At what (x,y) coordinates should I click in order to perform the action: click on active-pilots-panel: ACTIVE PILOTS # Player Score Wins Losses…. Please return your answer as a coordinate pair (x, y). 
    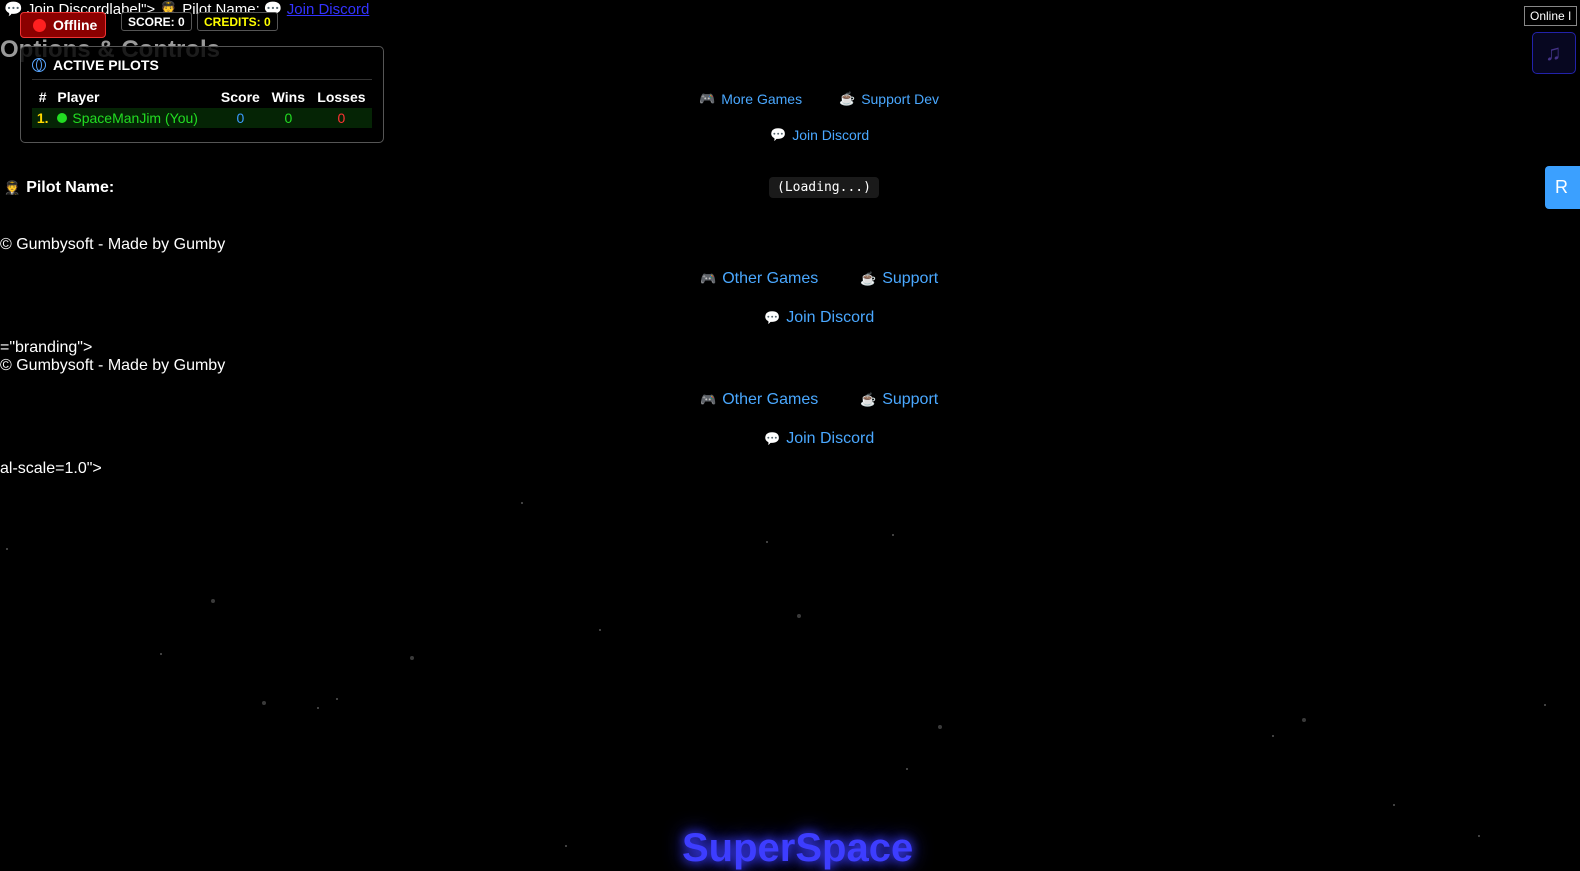
    Looking at the image, I should click on (202, 94).